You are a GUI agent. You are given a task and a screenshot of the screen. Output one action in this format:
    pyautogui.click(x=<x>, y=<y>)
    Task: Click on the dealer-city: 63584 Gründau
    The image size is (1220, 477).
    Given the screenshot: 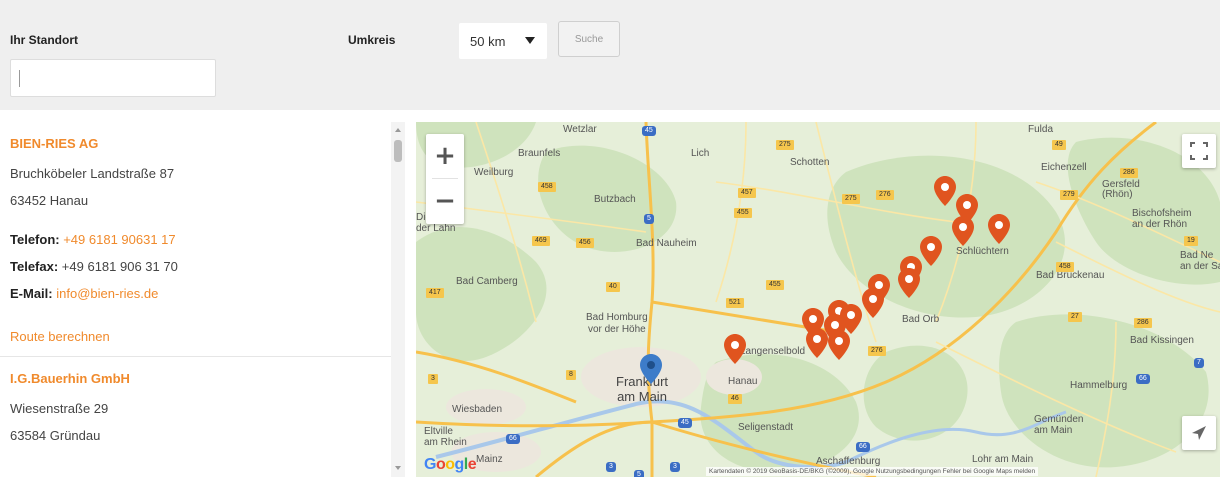 What is the action you would take?
    pyautogui.click(x=55, y=435)
    